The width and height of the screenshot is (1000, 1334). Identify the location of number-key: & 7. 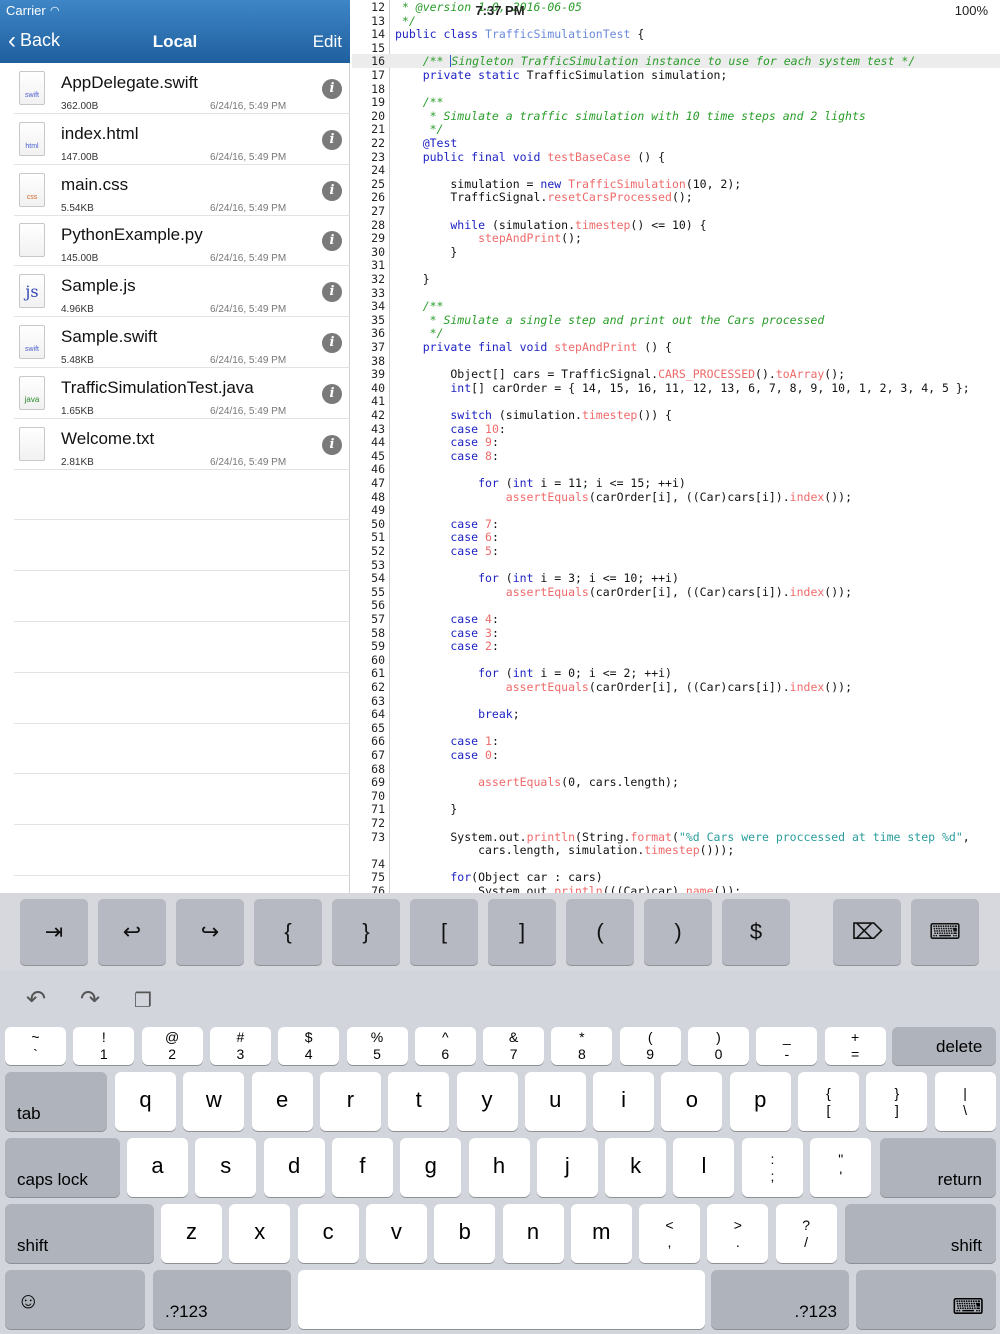
(514, 1046).